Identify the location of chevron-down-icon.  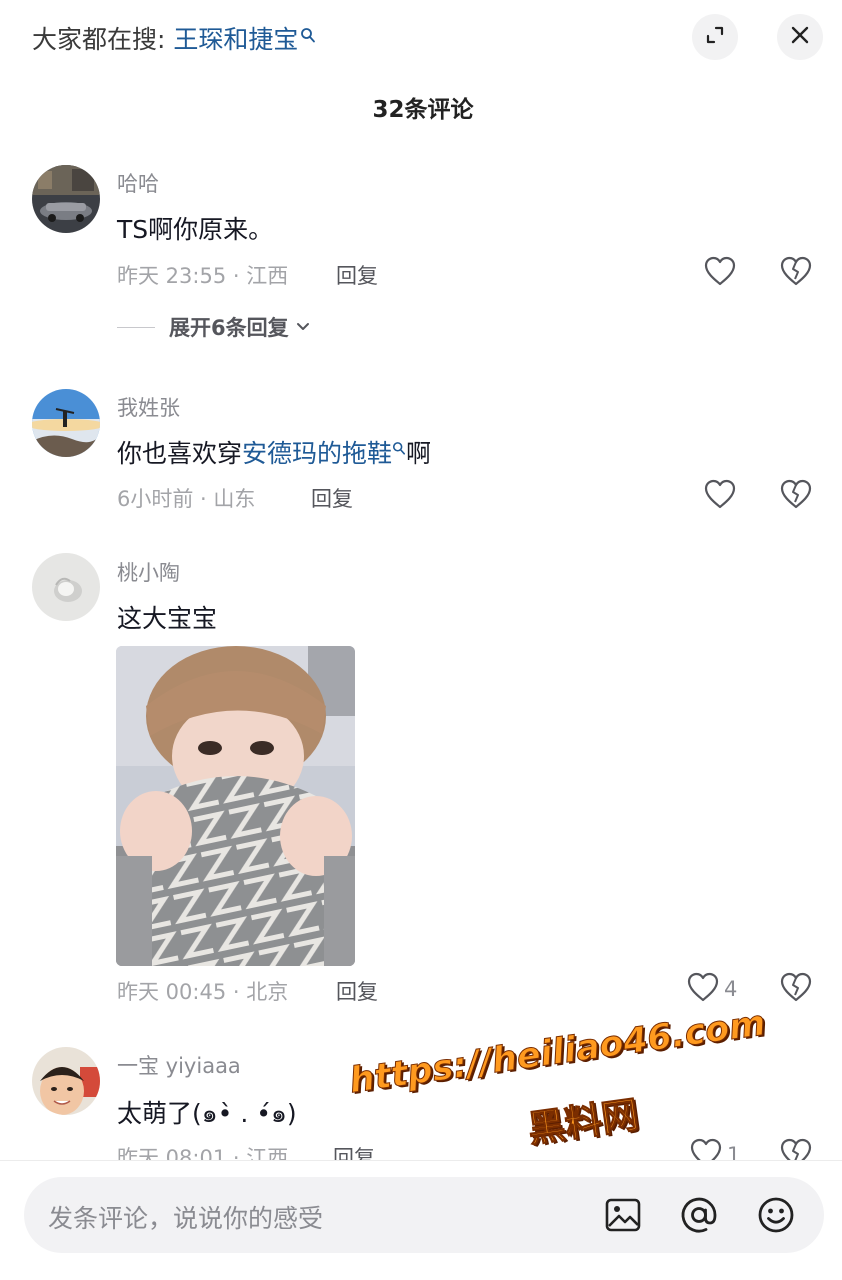
(303, 327).